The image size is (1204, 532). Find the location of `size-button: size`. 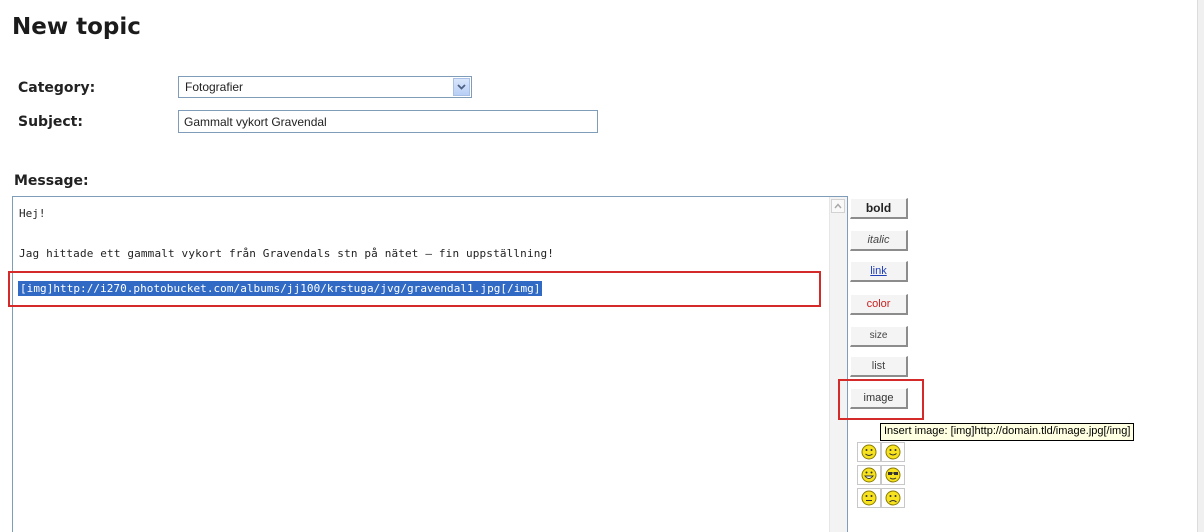

size-button: size is located at coordinates (879, 336).